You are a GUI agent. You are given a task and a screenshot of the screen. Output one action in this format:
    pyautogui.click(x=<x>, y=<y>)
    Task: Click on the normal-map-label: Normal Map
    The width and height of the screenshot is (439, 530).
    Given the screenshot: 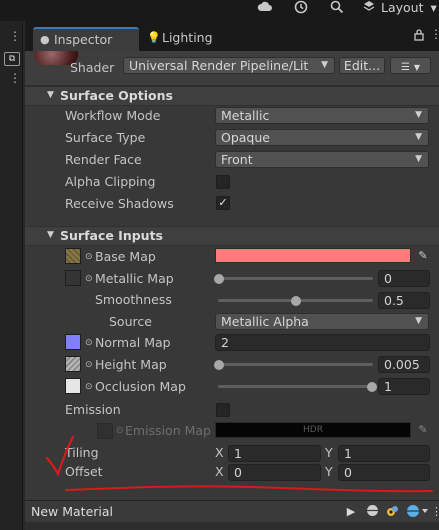 What is the action you would take?
    pyautogui.click(x=133, y=342)
    